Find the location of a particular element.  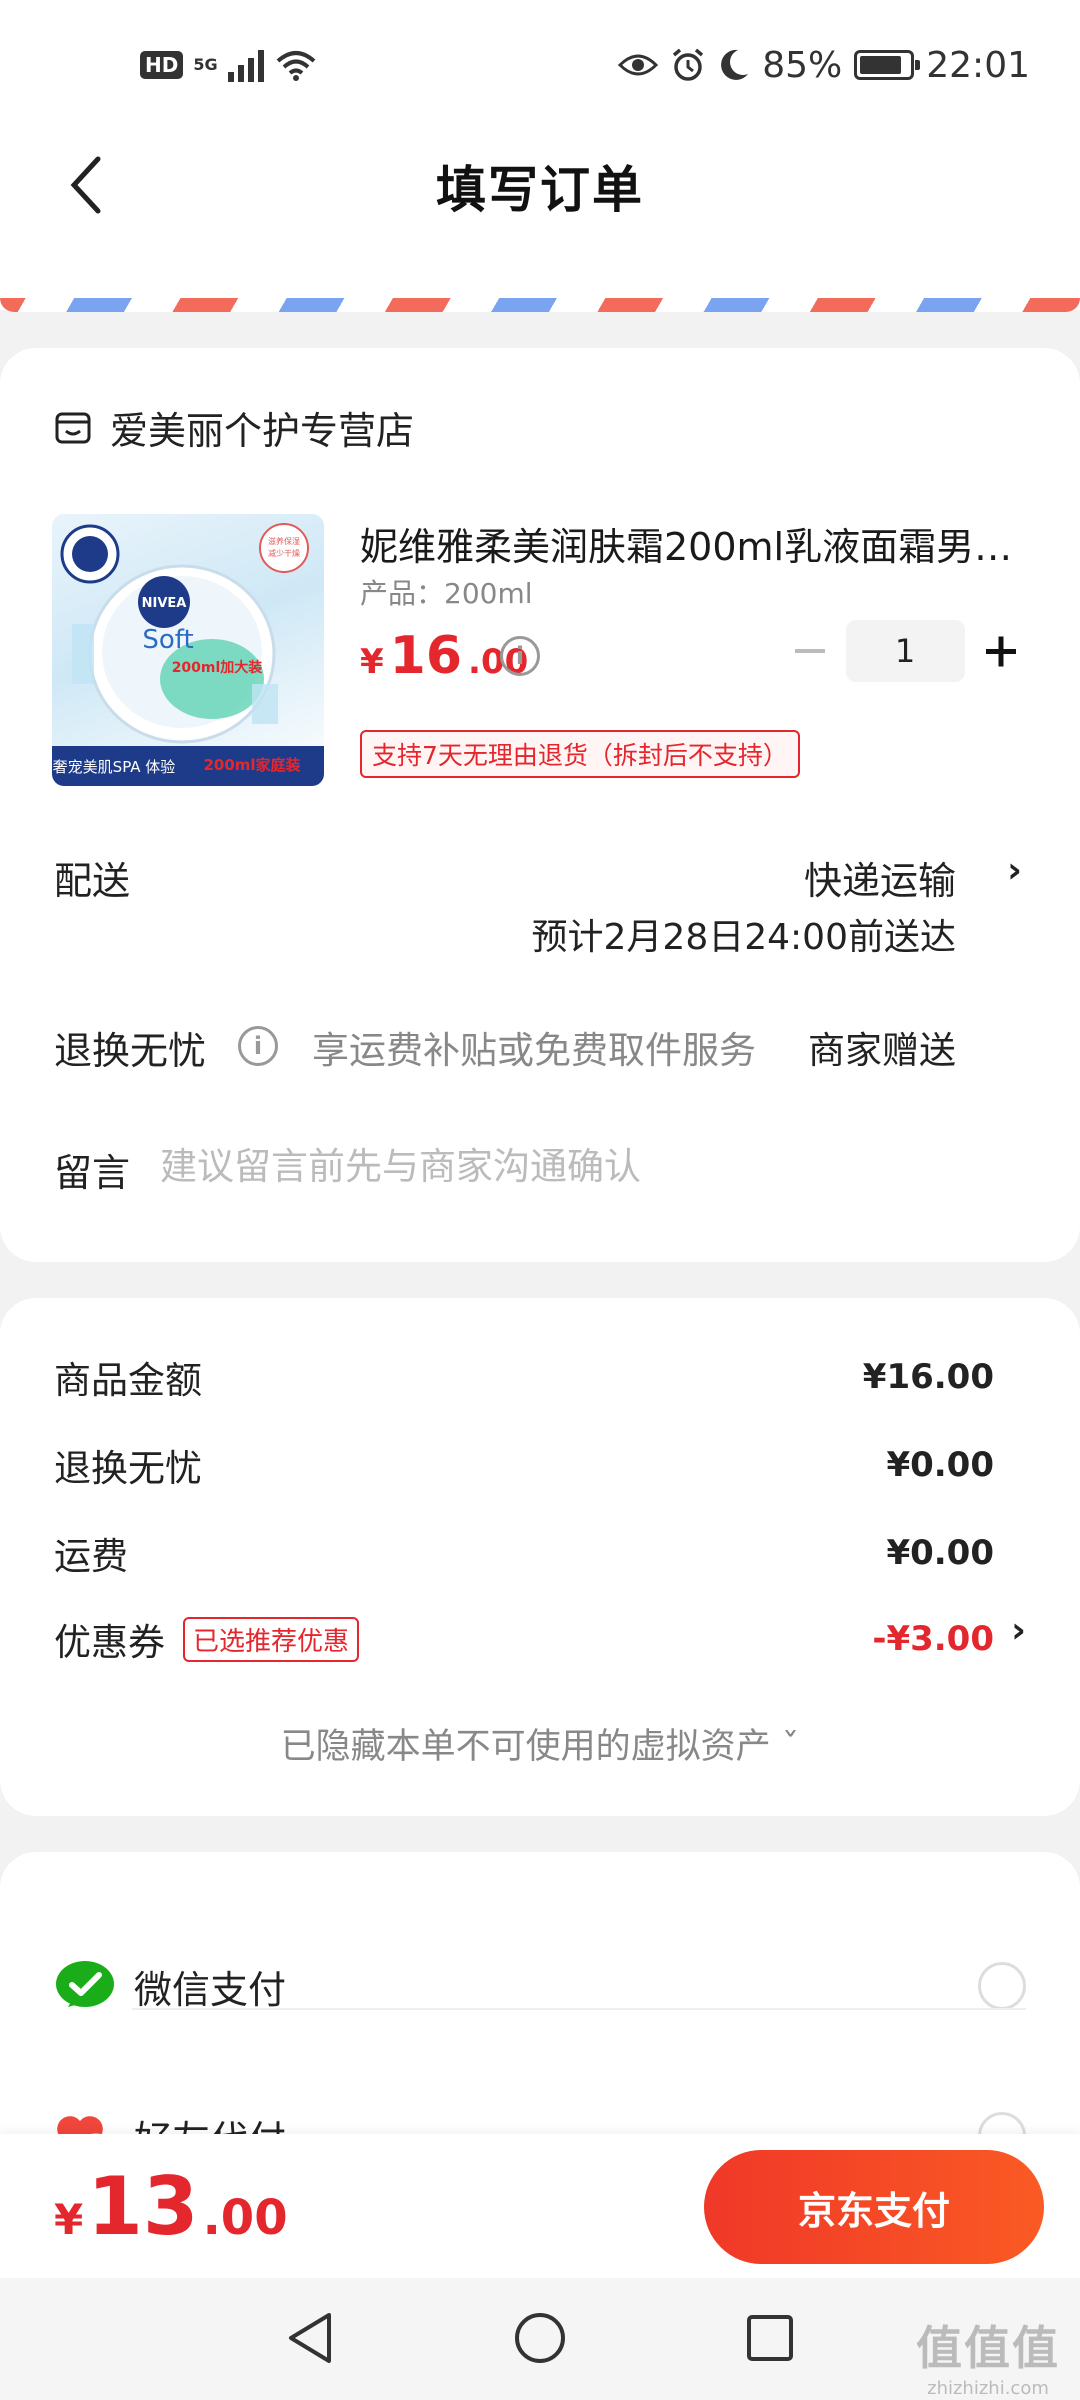

battery-icon is located at coordinates (887, 65).